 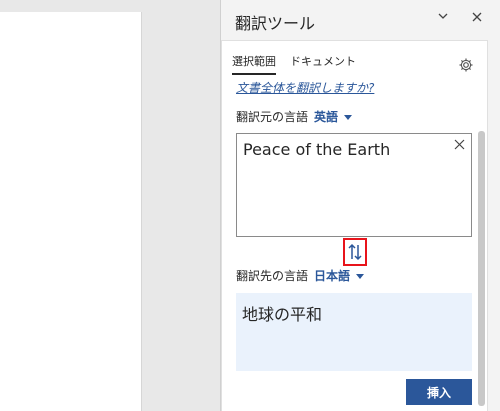 What do you see at coordinates (254, 64) in the screenshot?
I see `tab-selection: 選択範囲` at bounding box center [254, 64].